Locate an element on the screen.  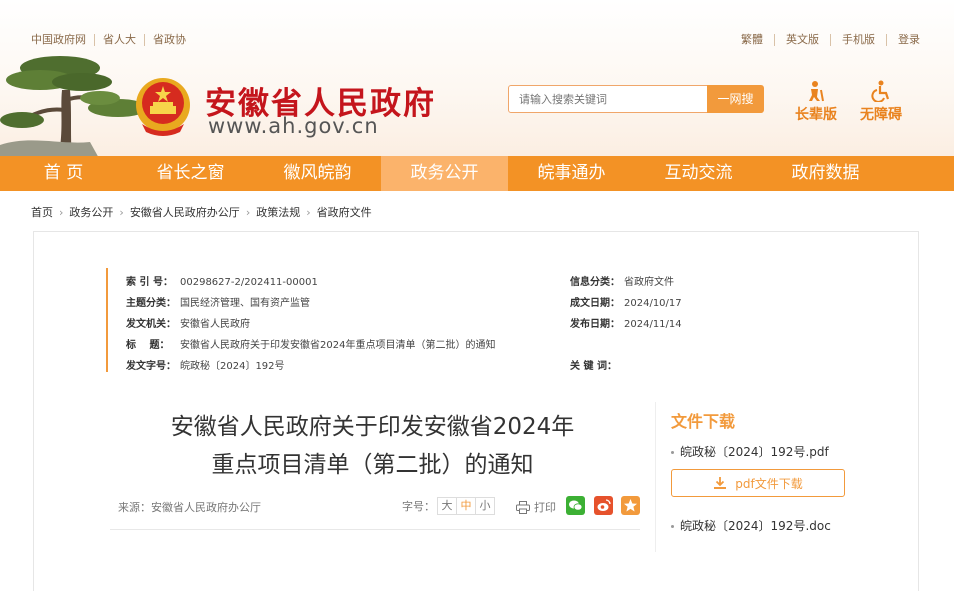
meta-topic: 主题分类： 国民经济管理、国有资产监管 is located at coordinates (218, 303).